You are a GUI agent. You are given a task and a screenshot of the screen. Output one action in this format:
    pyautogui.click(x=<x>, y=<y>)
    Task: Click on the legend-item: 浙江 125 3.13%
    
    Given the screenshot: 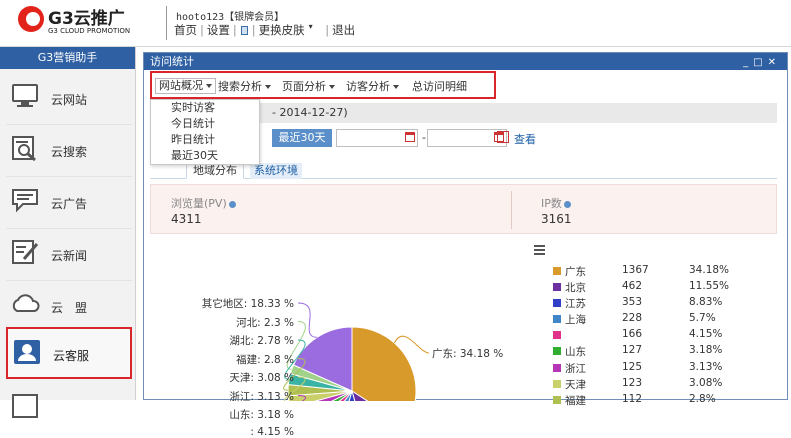 What is the action you would take?
    pyautogui.click(x=668, y=368)
    